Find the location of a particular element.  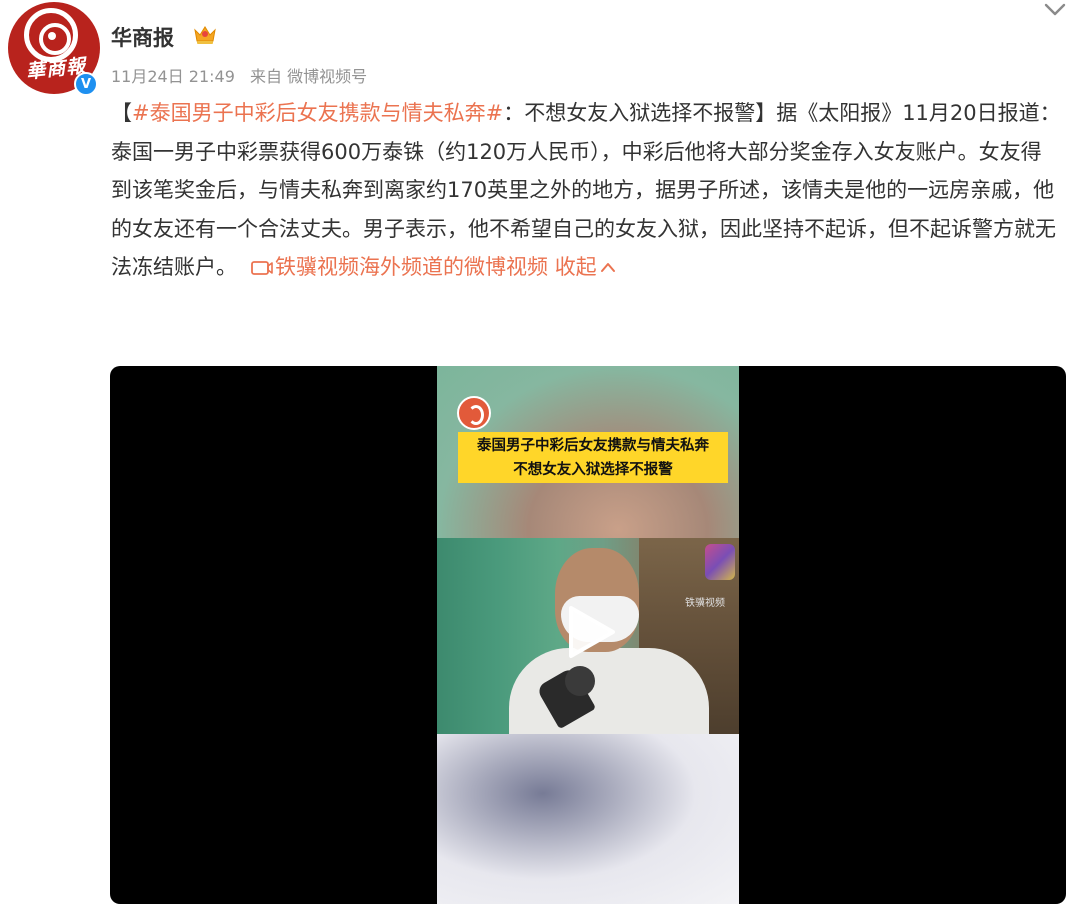

hashtag-link: #泰国男子中彩后女友携款与情夫私奔# is located at coordinates (317, 113).